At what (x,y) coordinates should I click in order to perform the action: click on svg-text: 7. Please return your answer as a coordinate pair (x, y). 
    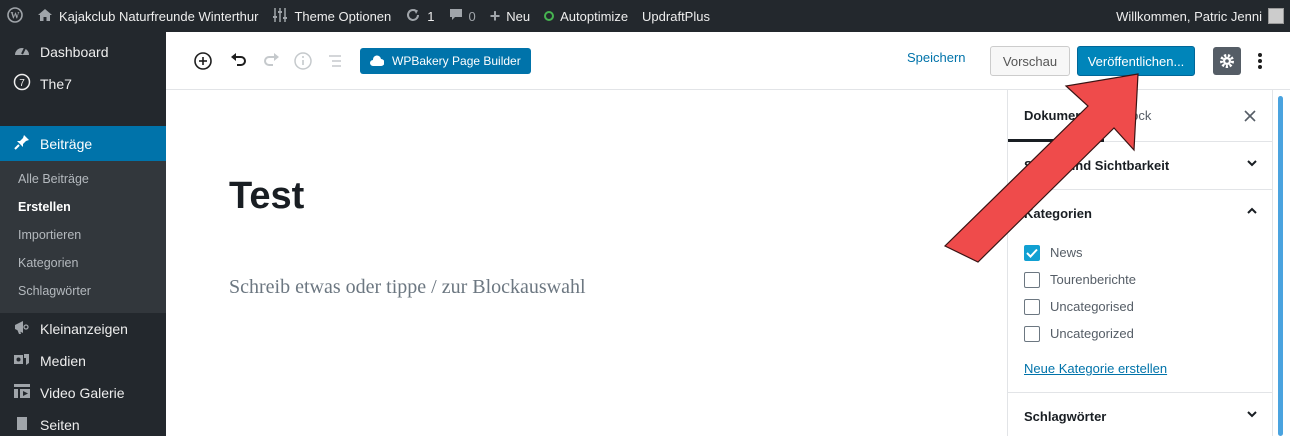
    Looking at the image, I should click on (22, 83).